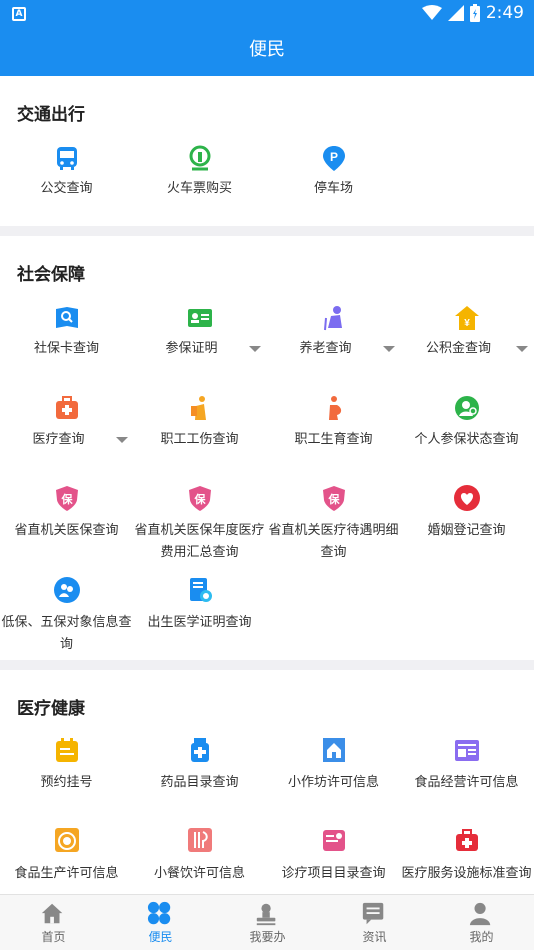 This screenshot has height=950, width=534. What do you see at coordinates (466, 782) in the screenshot?
I see `service-item: 医疗服务设施标准查询` at bounding box center [466, 782].